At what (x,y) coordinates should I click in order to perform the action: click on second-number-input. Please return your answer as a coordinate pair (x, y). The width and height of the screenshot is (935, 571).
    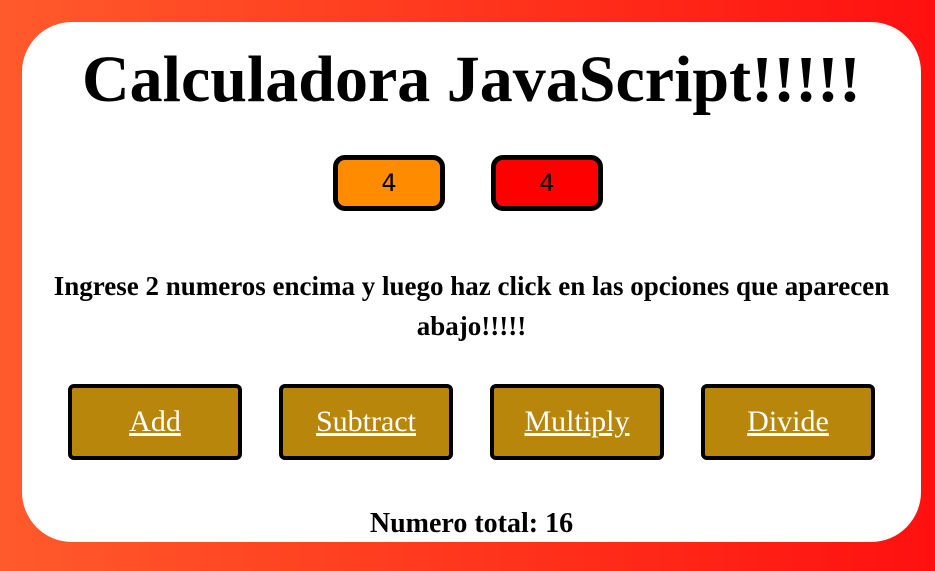
    Looking at the image, I should click on (547, 183).